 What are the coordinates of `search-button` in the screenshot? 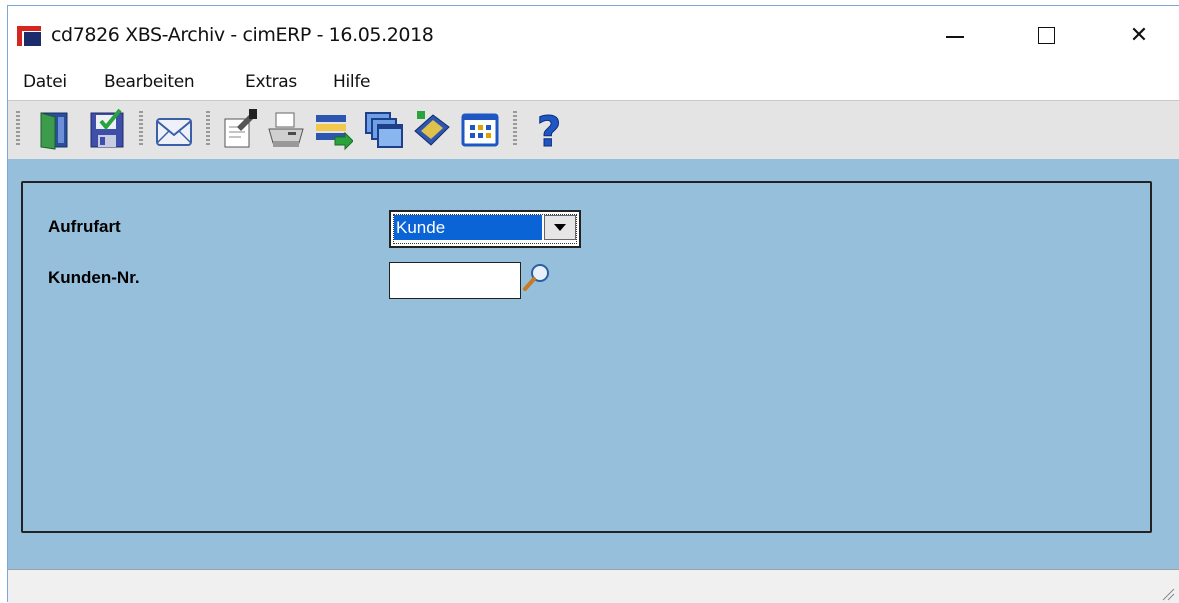 It's located at (537, 277).